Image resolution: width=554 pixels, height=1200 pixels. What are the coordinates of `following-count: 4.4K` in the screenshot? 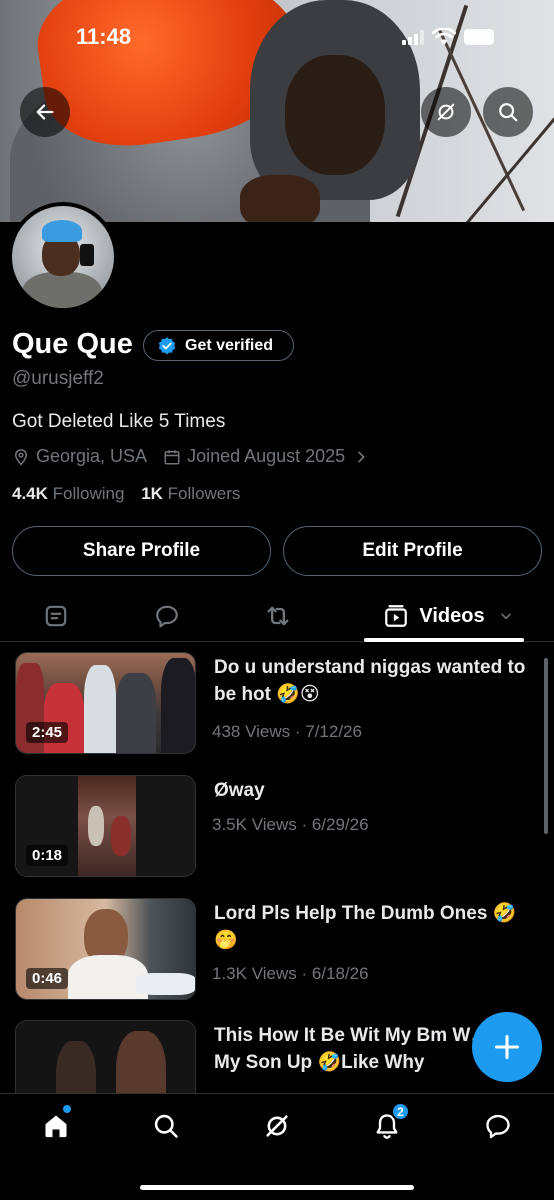 It's located at (30, 493).